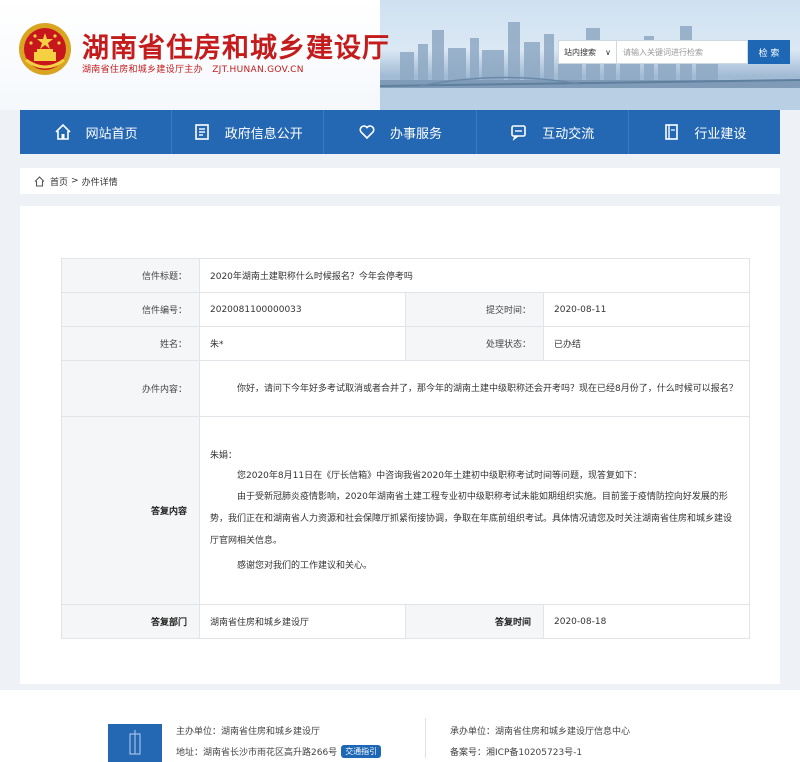 The height and width of the screenshot is (762, 800). I want to click on nav-label: 政府信息公开, so click(263, 134).